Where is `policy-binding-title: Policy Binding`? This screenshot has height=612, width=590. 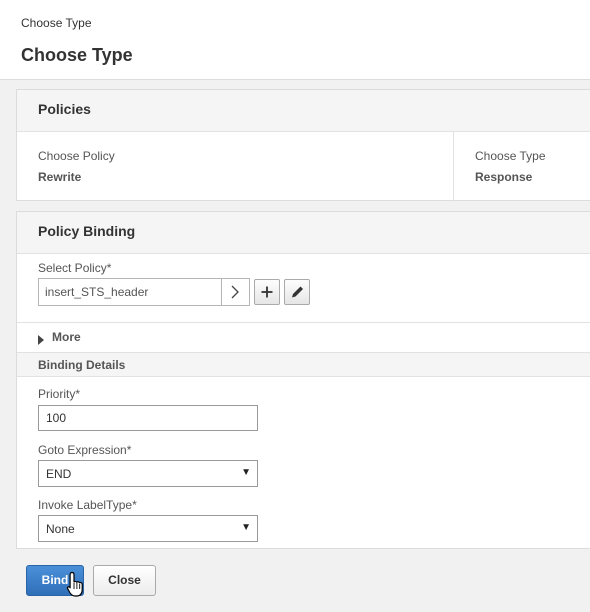 policy-binding-title: Policy Binding is located at coordinates (303, 233).